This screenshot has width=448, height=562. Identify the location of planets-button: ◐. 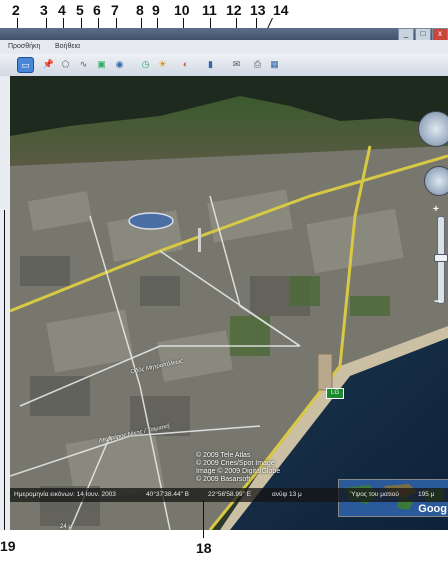
(185, 64).